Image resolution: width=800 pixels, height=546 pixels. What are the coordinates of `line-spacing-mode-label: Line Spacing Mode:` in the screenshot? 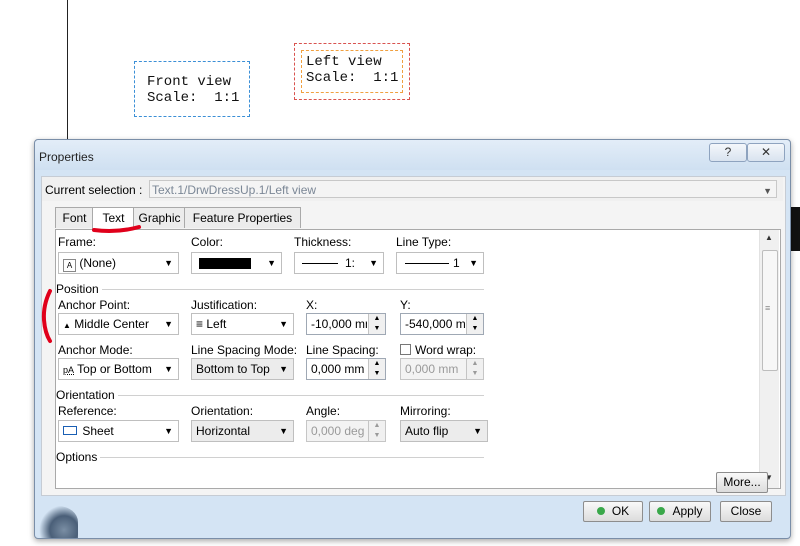 It's located at (244, 350).